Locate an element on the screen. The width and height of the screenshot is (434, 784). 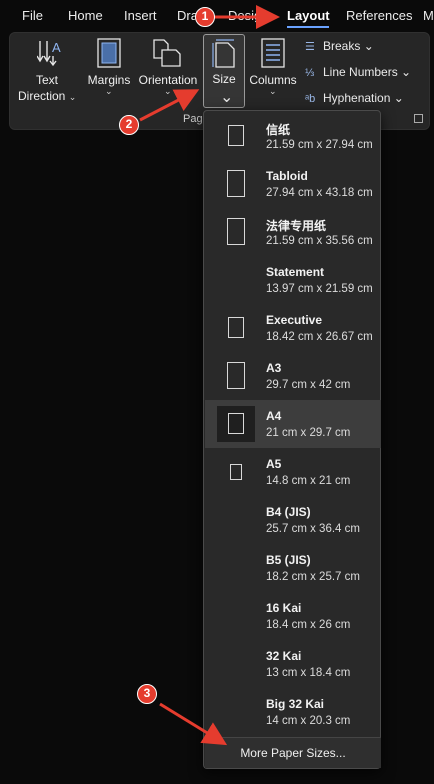
tab-references: References is located at coordinates (379, 15).